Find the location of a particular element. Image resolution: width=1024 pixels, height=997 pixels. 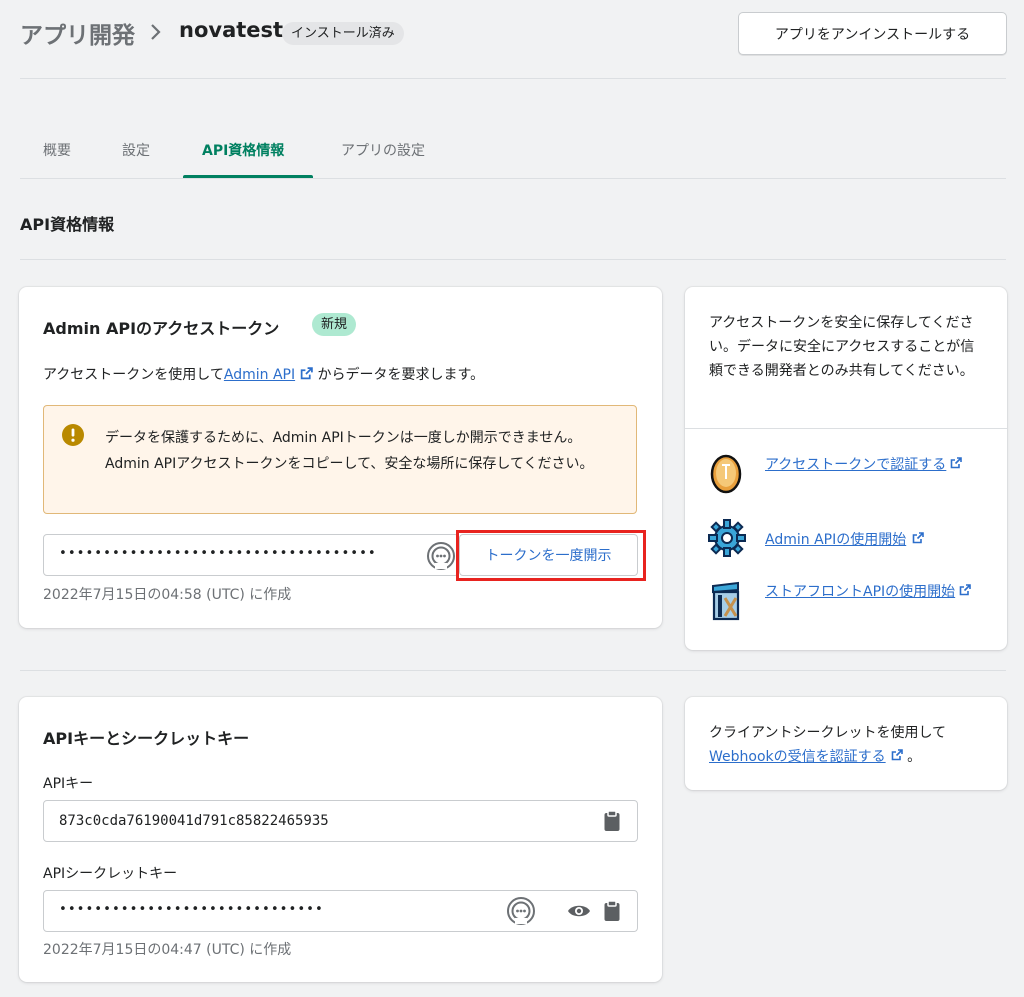

auth-token-link: アクセストークンで認証する is located at coordinates (870, 465).